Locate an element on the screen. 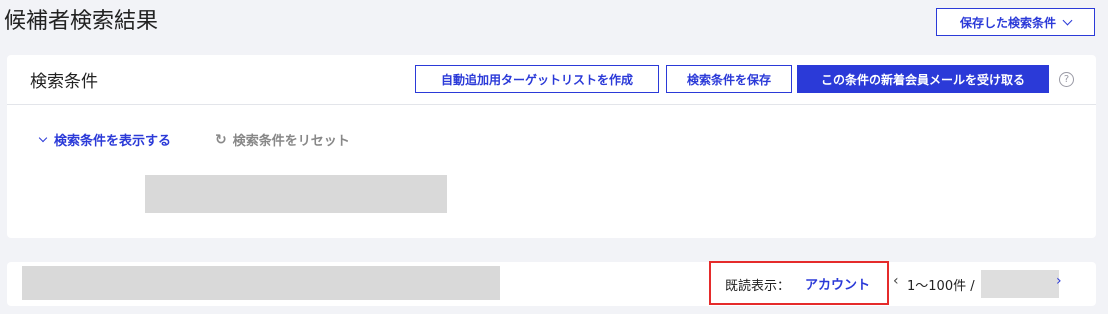 This screenshot has width=1108, height=314. reset-search-conditions-label: 検索条件をリセット is located at coordinates (291, 141).